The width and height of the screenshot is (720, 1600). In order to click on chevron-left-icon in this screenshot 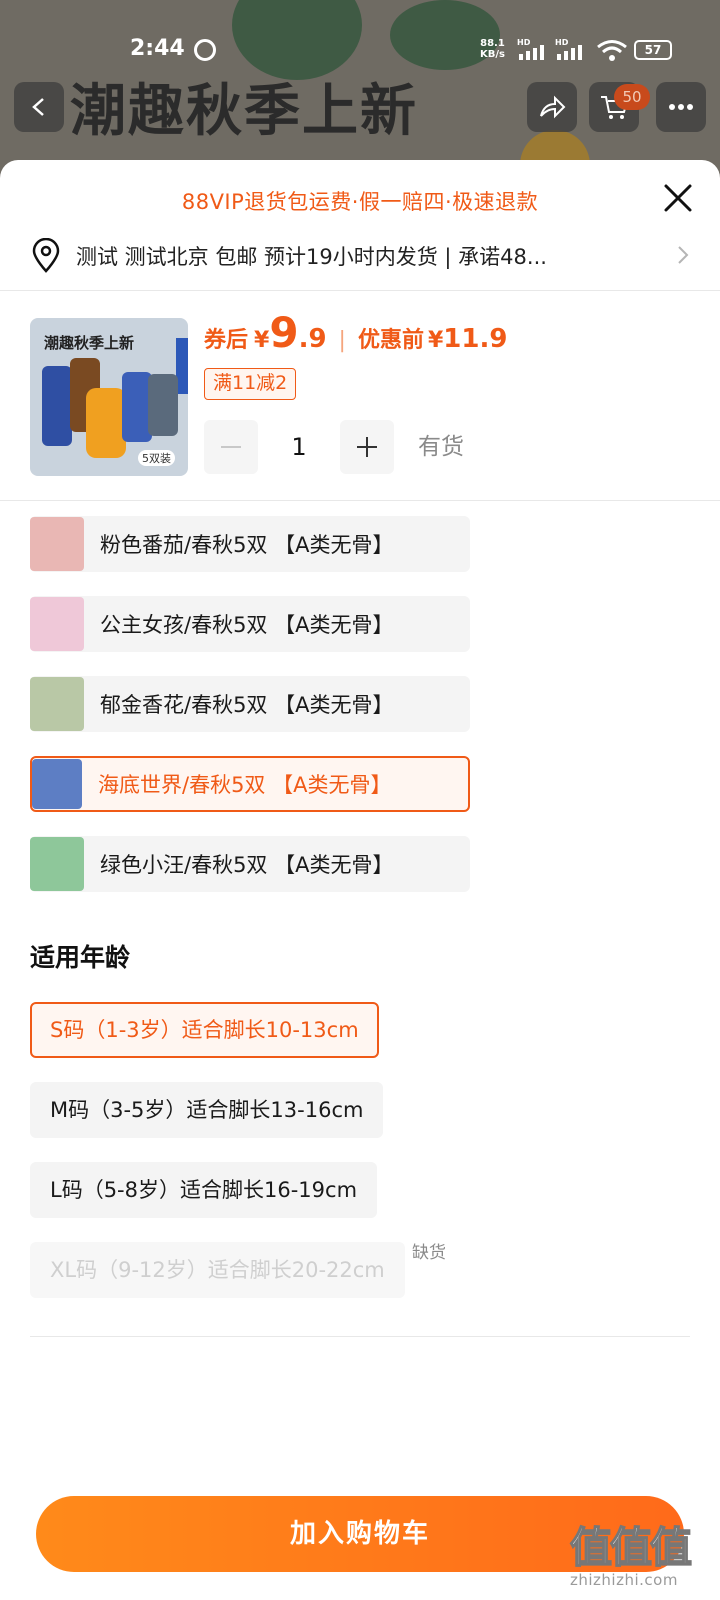, I will do `click(38, 107)`.